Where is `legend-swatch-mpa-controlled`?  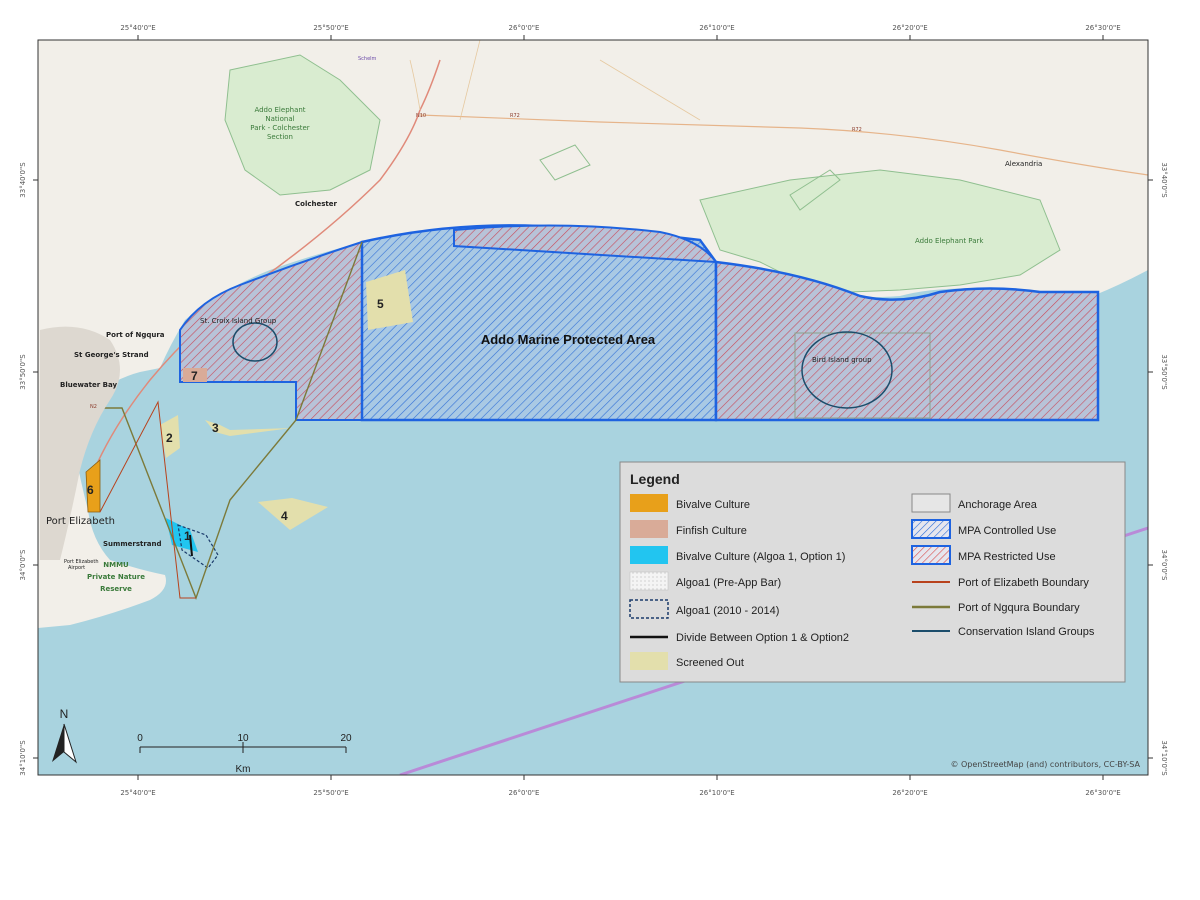 legend-swatch-mpa-controlled is located at coordinates (931, 529).